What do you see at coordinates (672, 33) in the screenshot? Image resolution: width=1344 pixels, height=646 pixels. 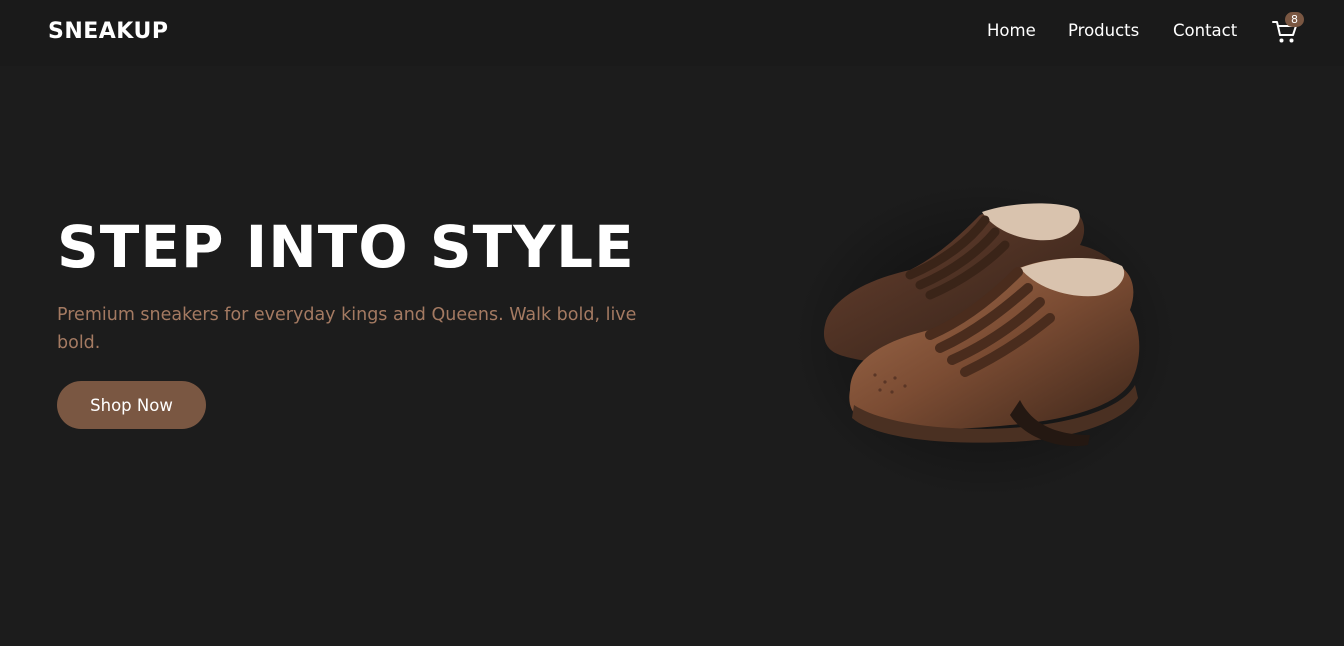 I see `site-header: SNEAKUP Home Products Contact 8` at bounding box center [672, 33].